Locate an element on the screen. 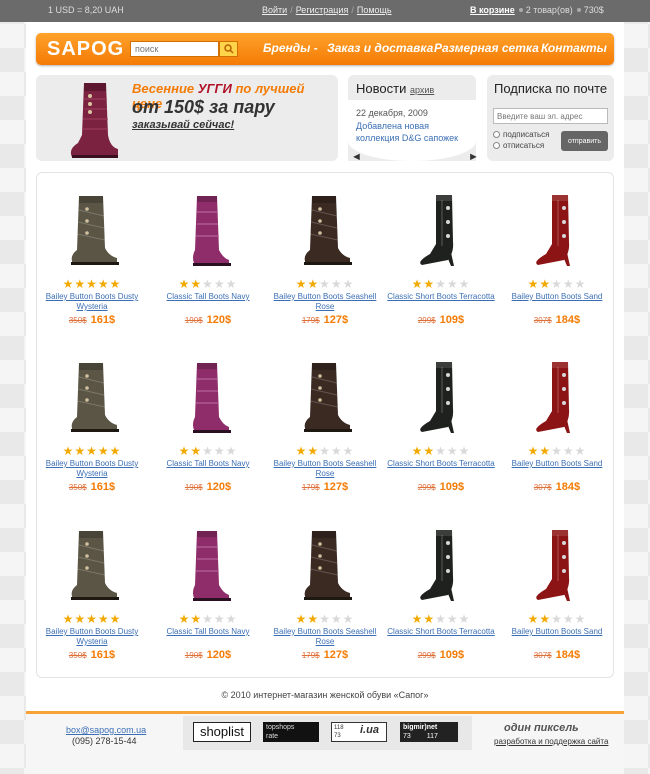 The image size is (650, 774). news-title: Новости is located at coordinates (381, 88).